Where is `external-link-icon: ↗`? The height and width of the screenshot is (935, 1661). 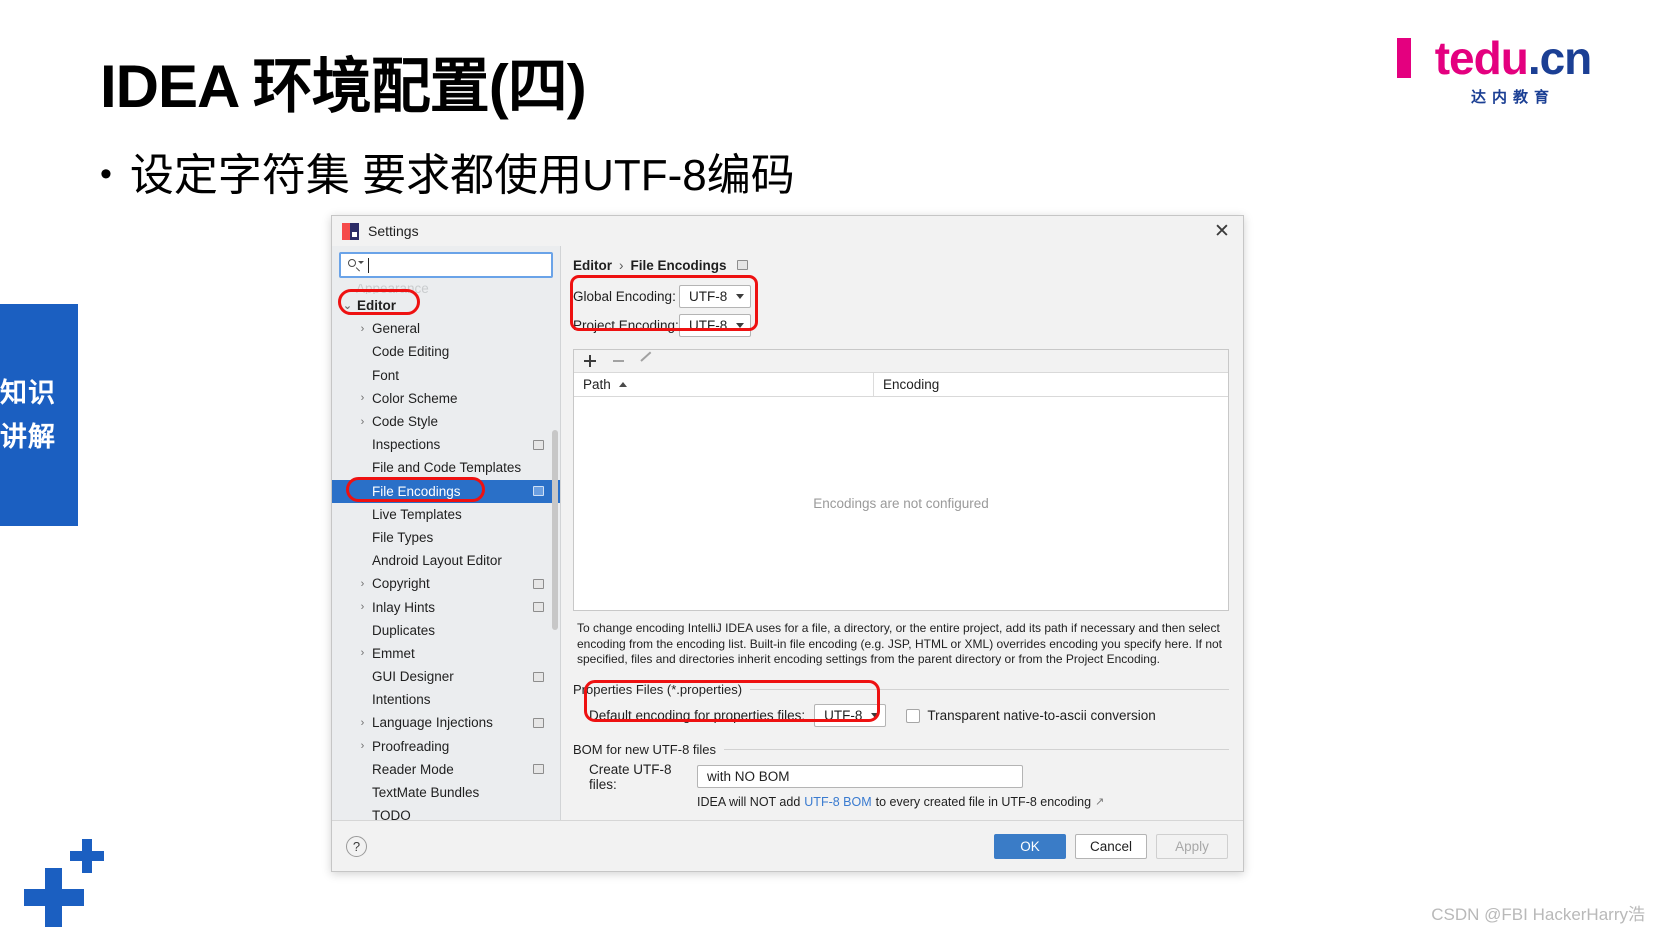
external-link-icon: ↗ is located at coordinates (1099, 801).